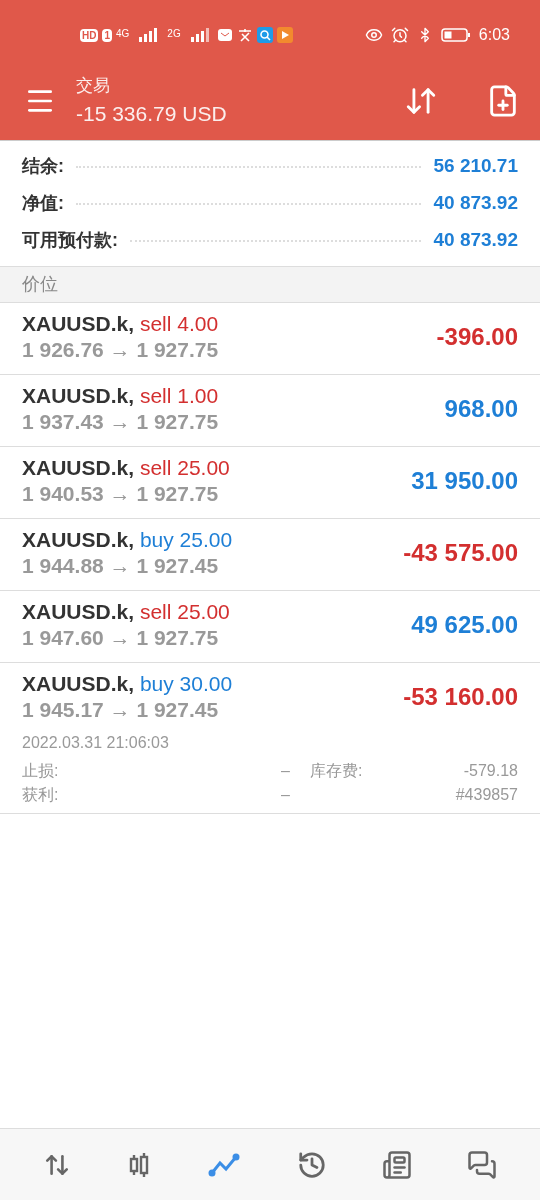 This screenshot has width=540, height=1200. What do you see at coordinates (270, 738) in the screenshot?
I see `position-row: XAUUSD.k, buy 30.00 1 945.17 → 1 927.45 -53 160.00 2022.03.31 21:06:03 止损: – 库存费: -579.18 获利: – #439857` at bounding box center [270, 738].